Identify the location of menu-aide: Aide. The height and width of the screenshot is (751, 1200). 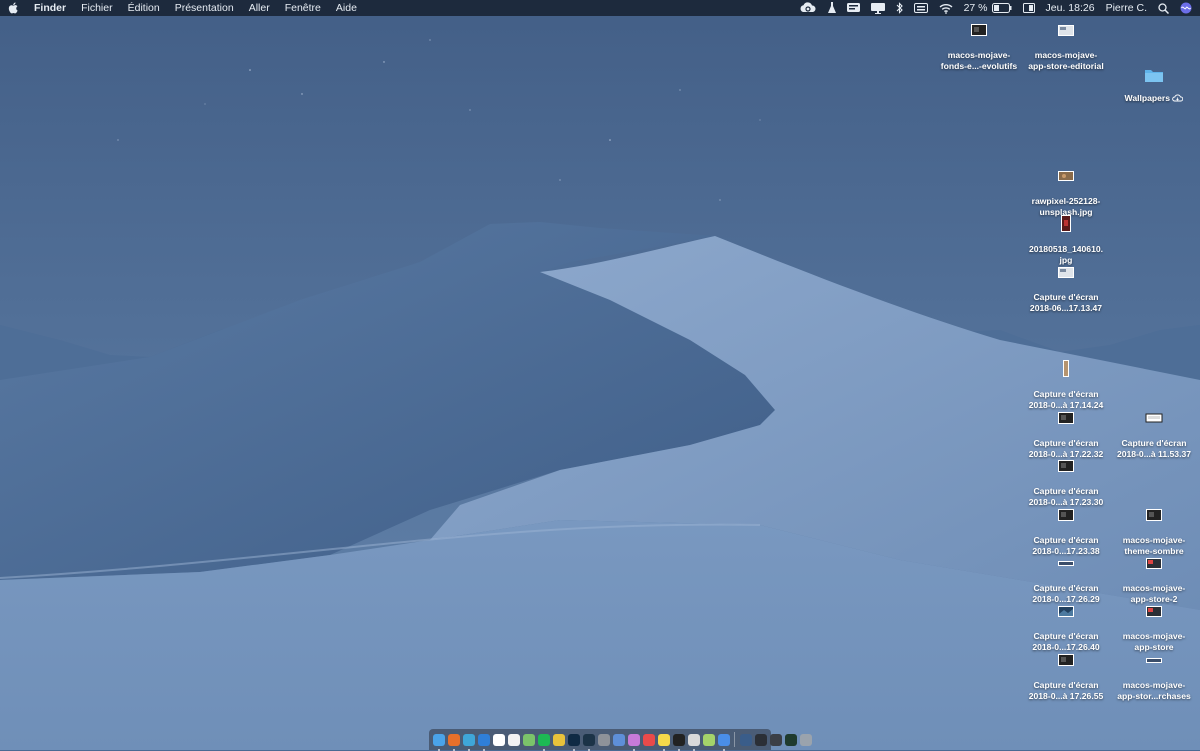
(346, 8).